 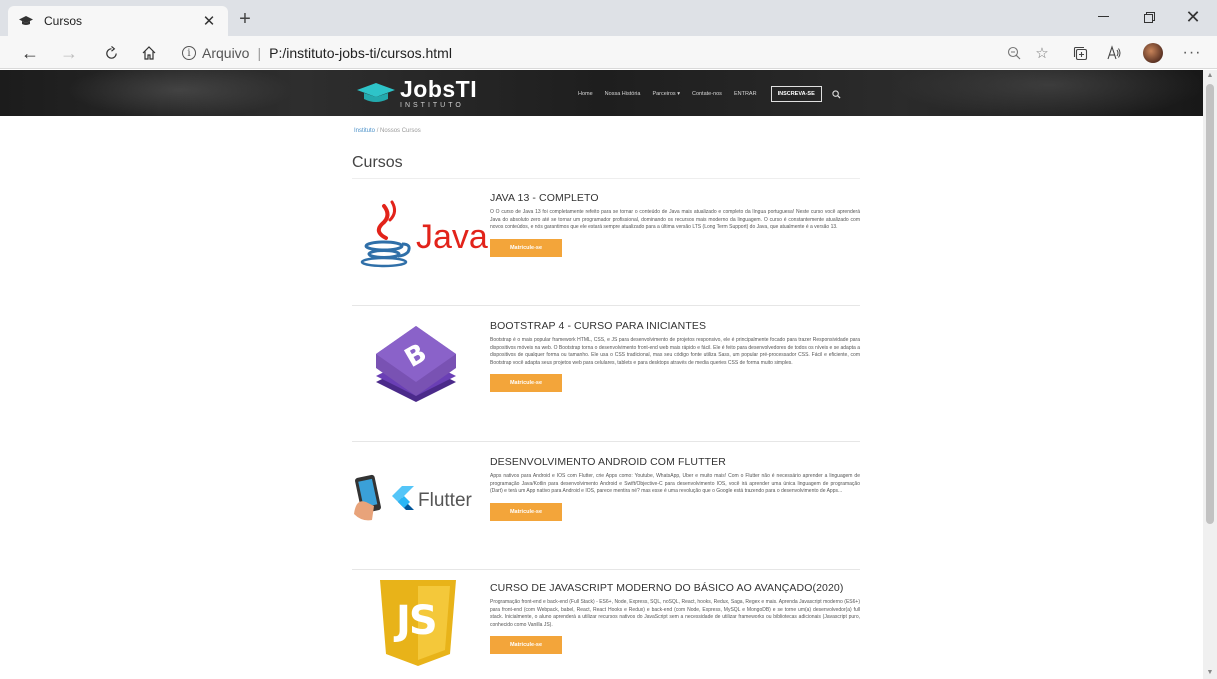 I want to click on course-image-bootstrap: B, so click(x=416, y=363).